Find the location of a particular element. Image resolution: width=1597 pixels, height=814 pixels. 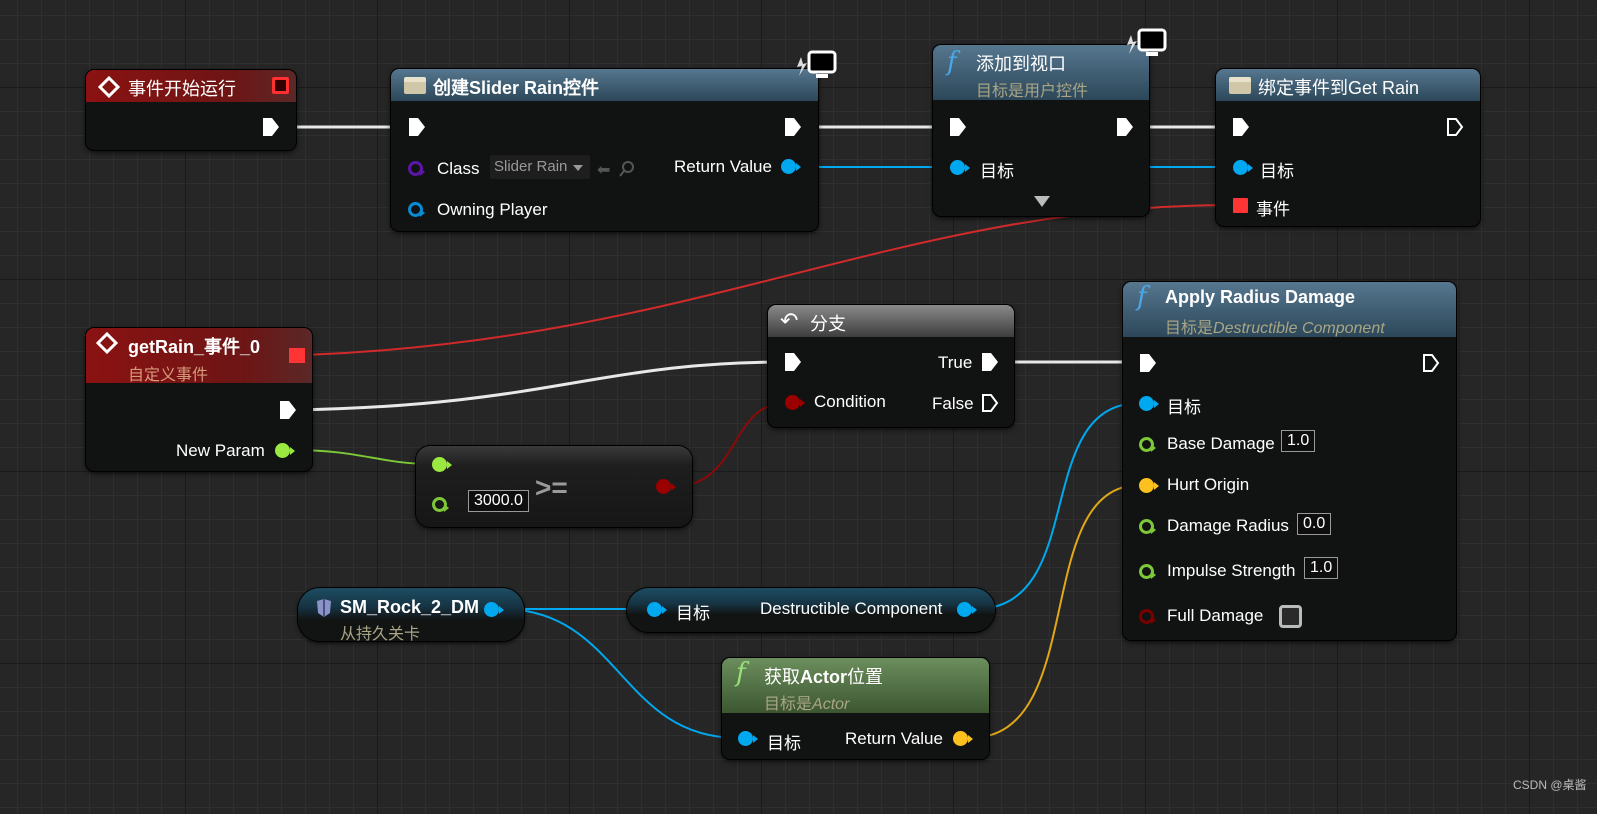

node-compare-greater-equal: 3000.0 >= is located at coordinates (554, 486).